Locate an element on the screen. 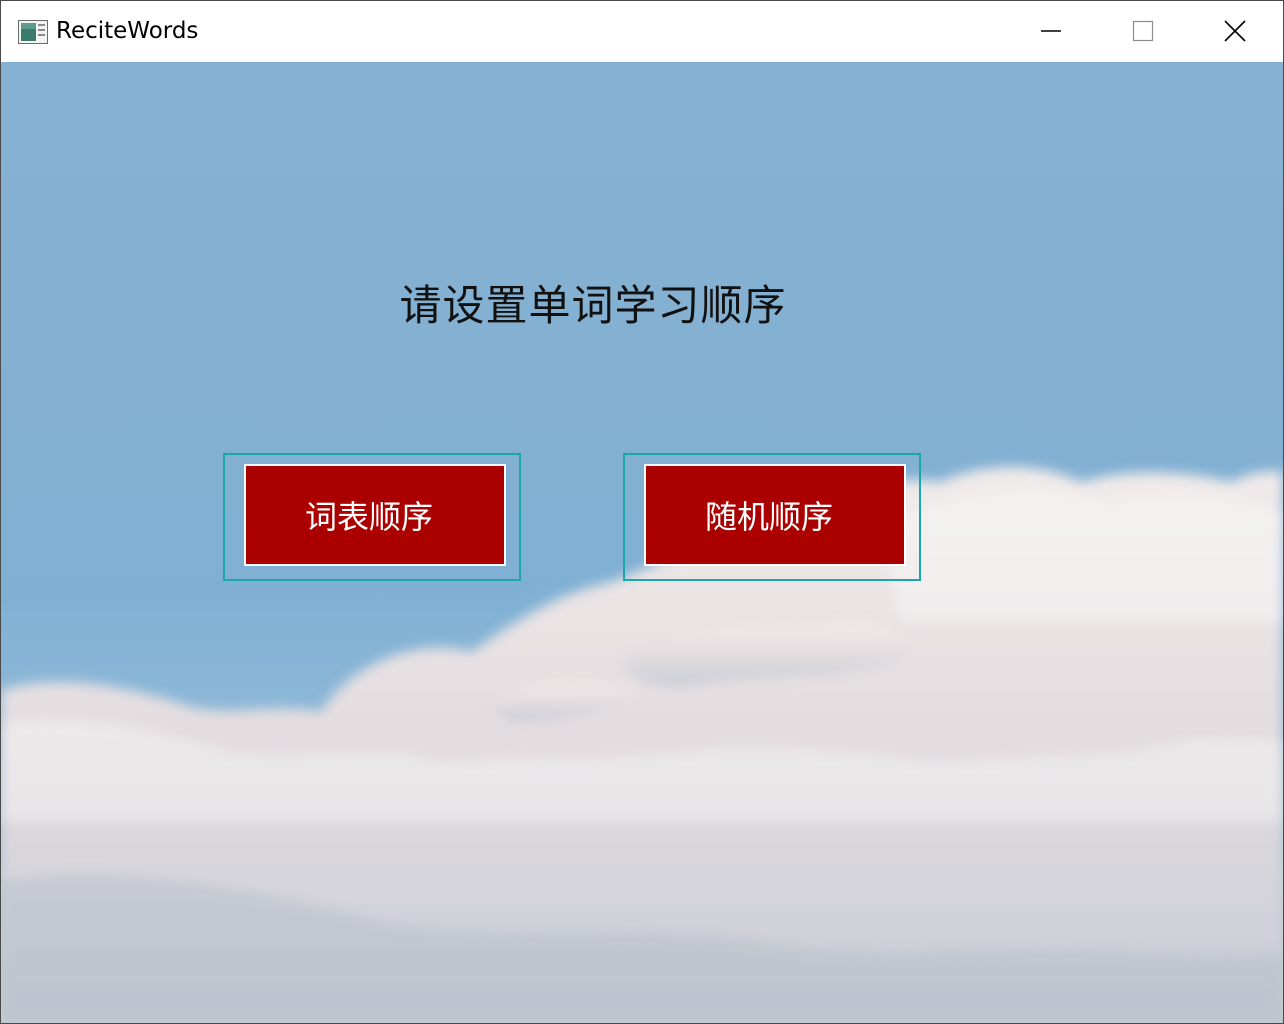  close-icon is located at coordinates (1235, 31).